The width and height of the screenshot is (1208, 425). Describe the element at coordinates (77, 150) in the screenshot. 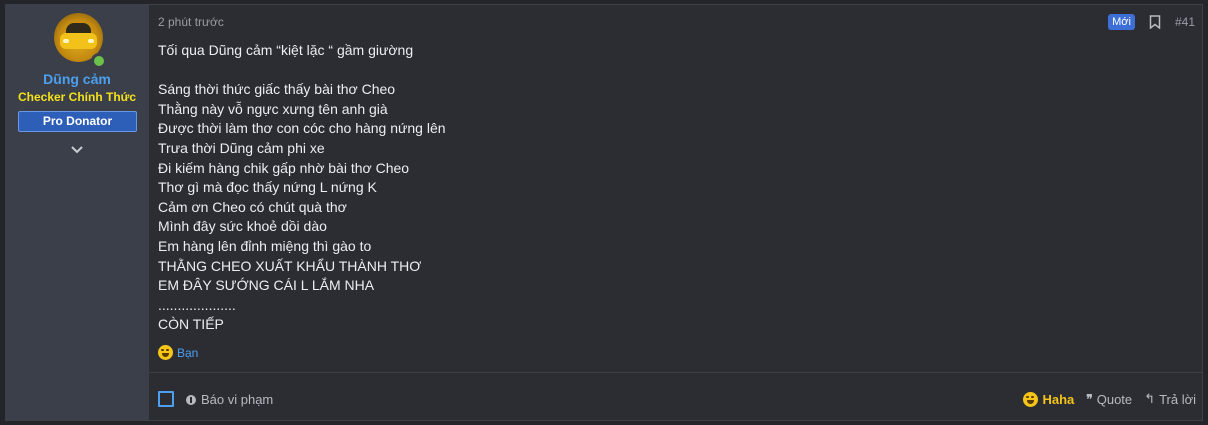

I see `chevron-down-icon` at that location.